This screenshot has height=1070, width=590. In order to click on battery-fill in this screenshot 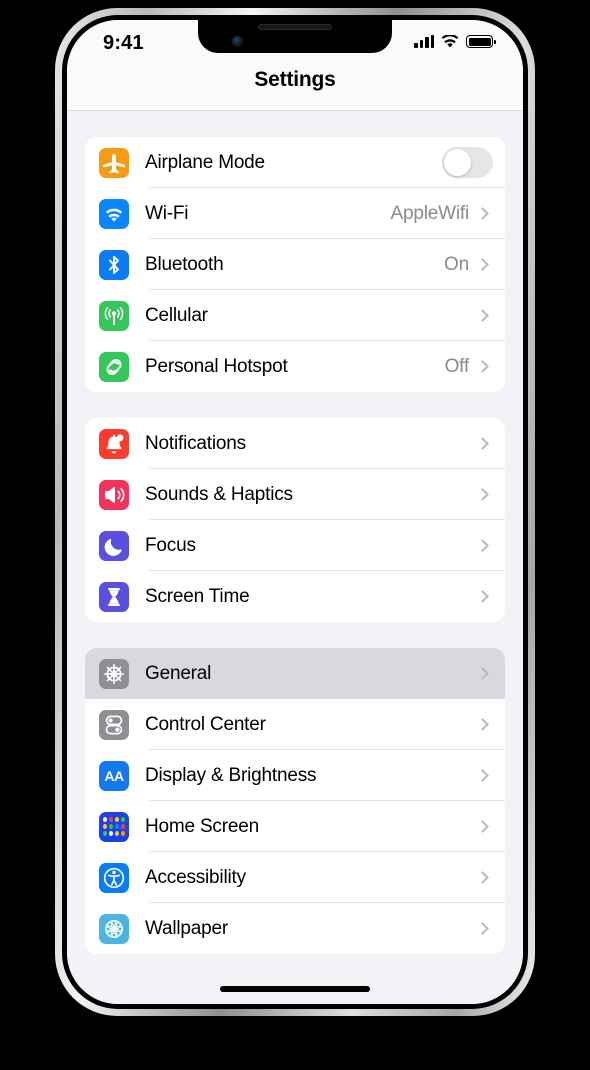, I will do `click(479, 41)`.